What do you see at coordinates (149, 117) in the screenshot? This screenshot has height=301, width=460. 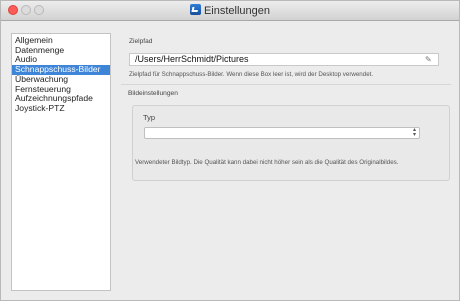 I see `typ-label: Typ` at bounding box center [149, 117].